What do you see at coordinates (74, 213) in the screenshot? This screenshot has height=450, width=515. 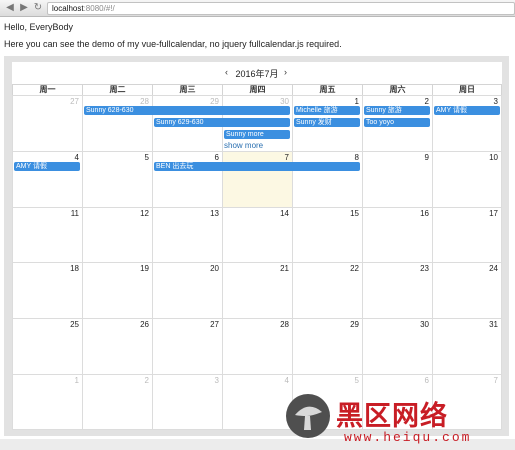 I see `day-number: 11` at bounding box center [74, 213].